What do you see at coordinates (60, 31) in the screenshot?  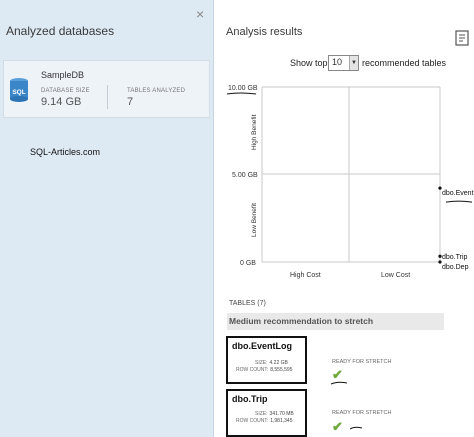 I see `pane-title: Analyzed databases` at bounding box center [60, 31].